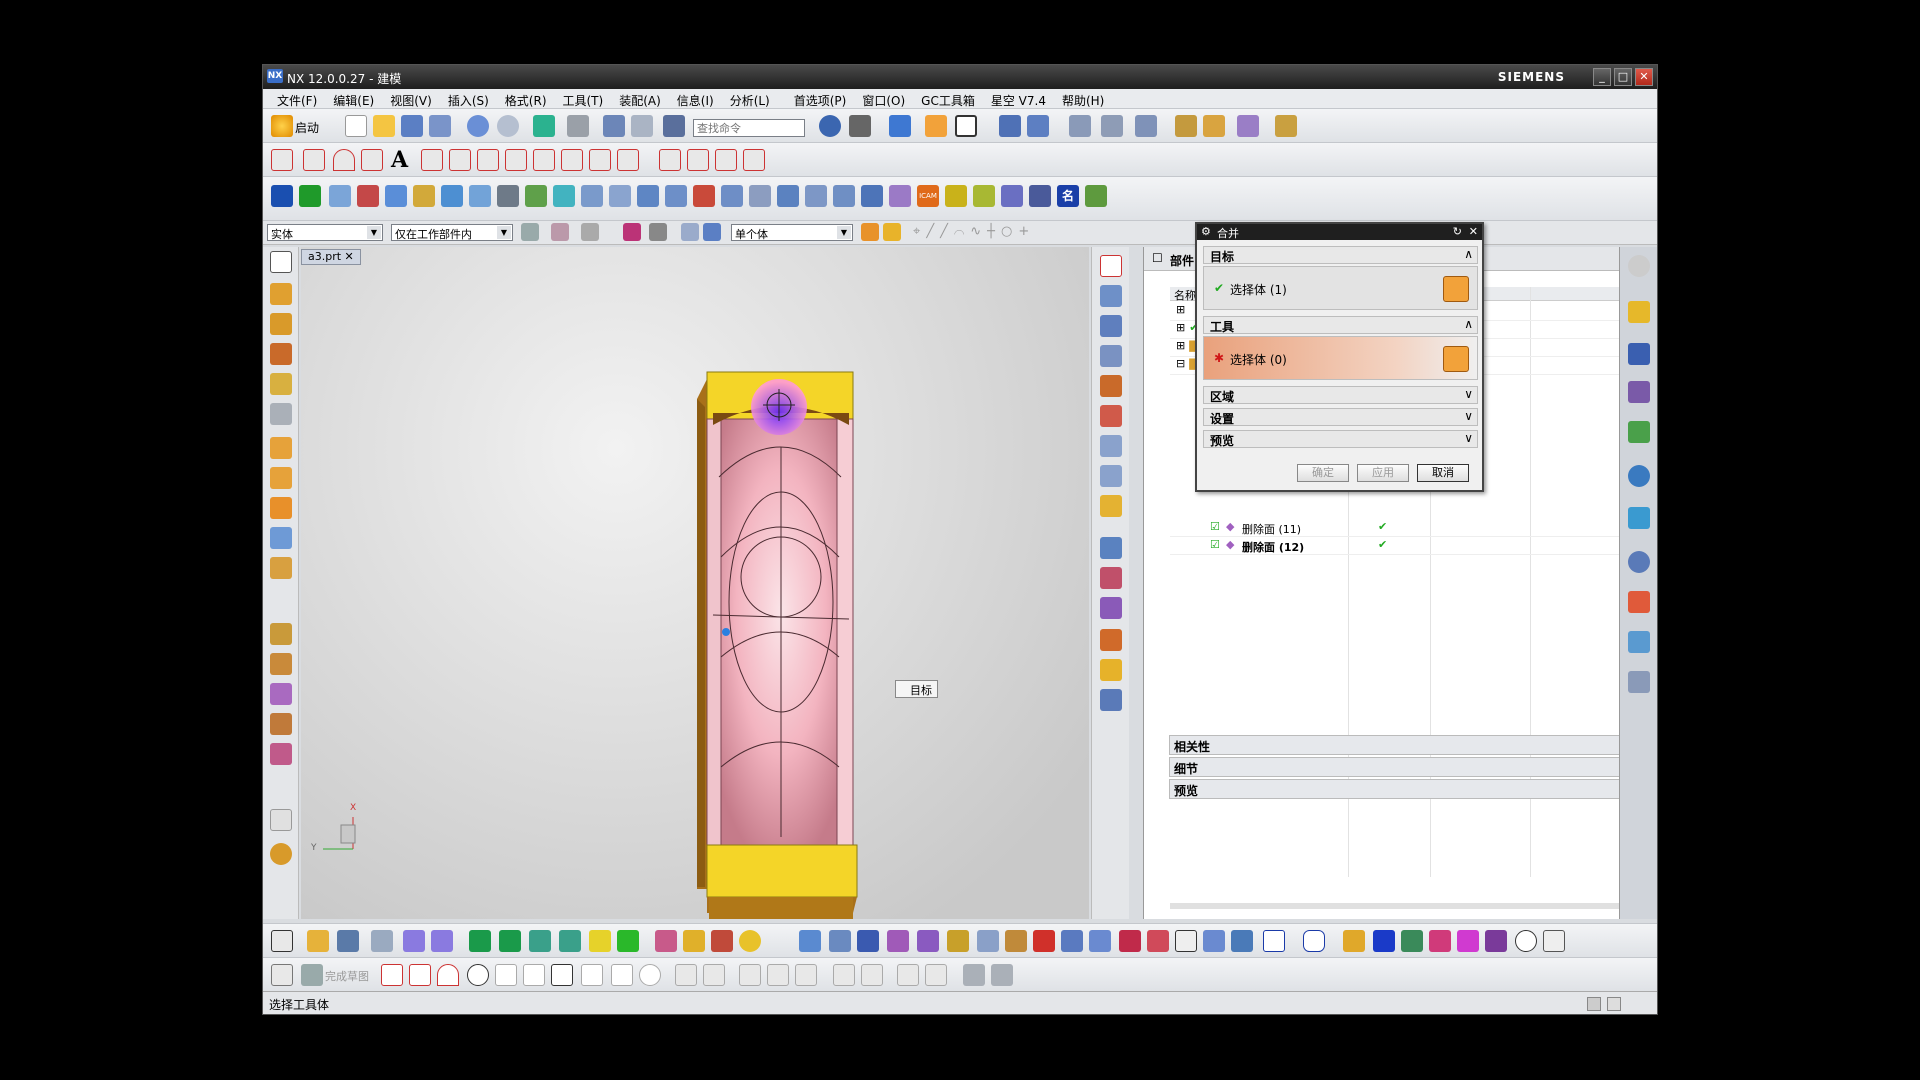 The width and height of the screenshot is (1920, 1080). Describe the element at coordinates (900, 196) in the screenshot. I see `synchronous-icon` at that location.